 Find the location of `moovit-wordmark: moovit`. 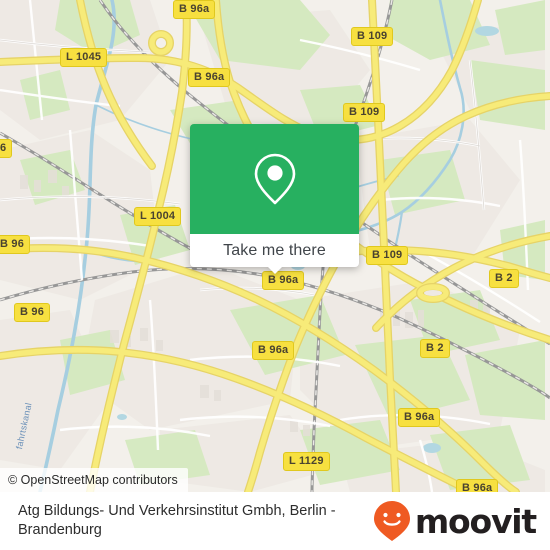

moovit-wordmark: moovit is located at coordinates (475, 521).